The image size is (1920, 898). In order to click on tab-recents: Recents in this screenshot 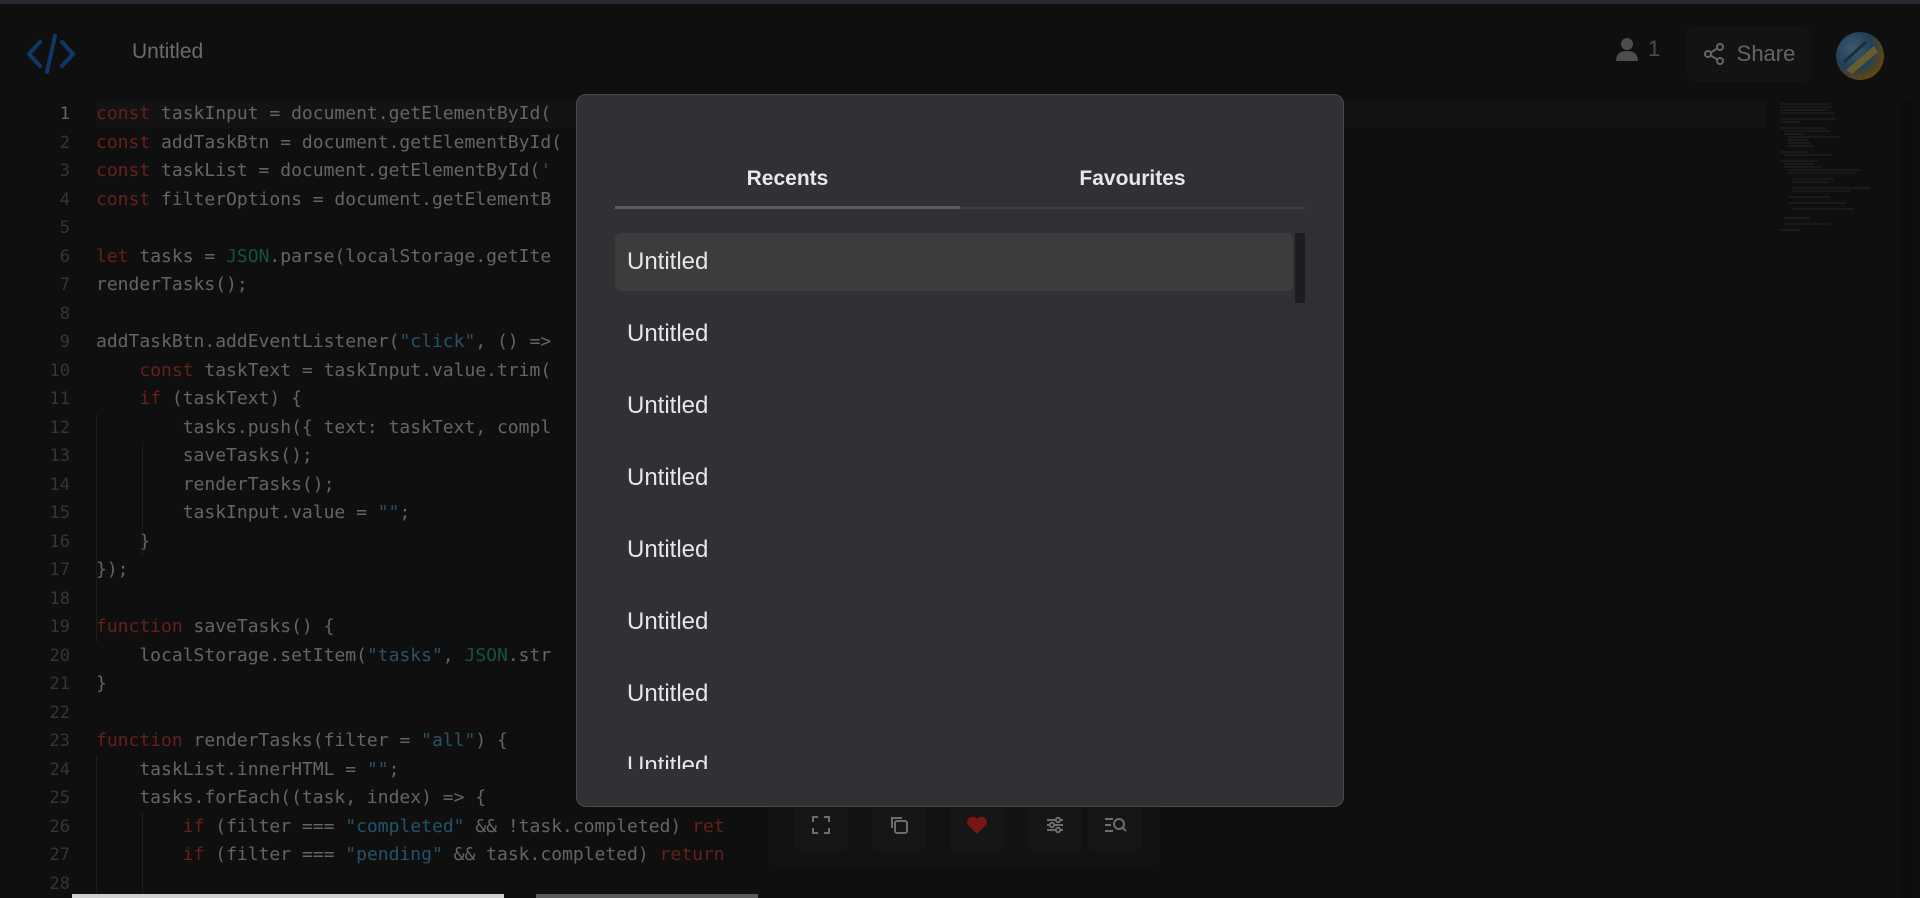, I will do `click(787, 179)`.